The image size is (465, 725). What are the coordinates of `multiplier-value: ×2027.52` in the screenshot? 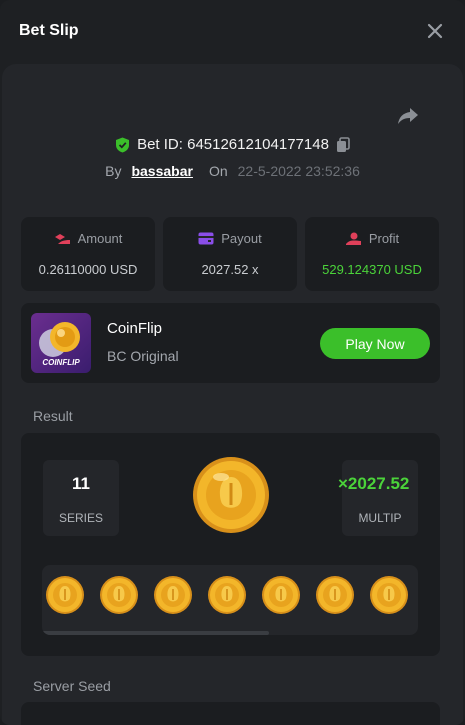 It's located at (374, 483).